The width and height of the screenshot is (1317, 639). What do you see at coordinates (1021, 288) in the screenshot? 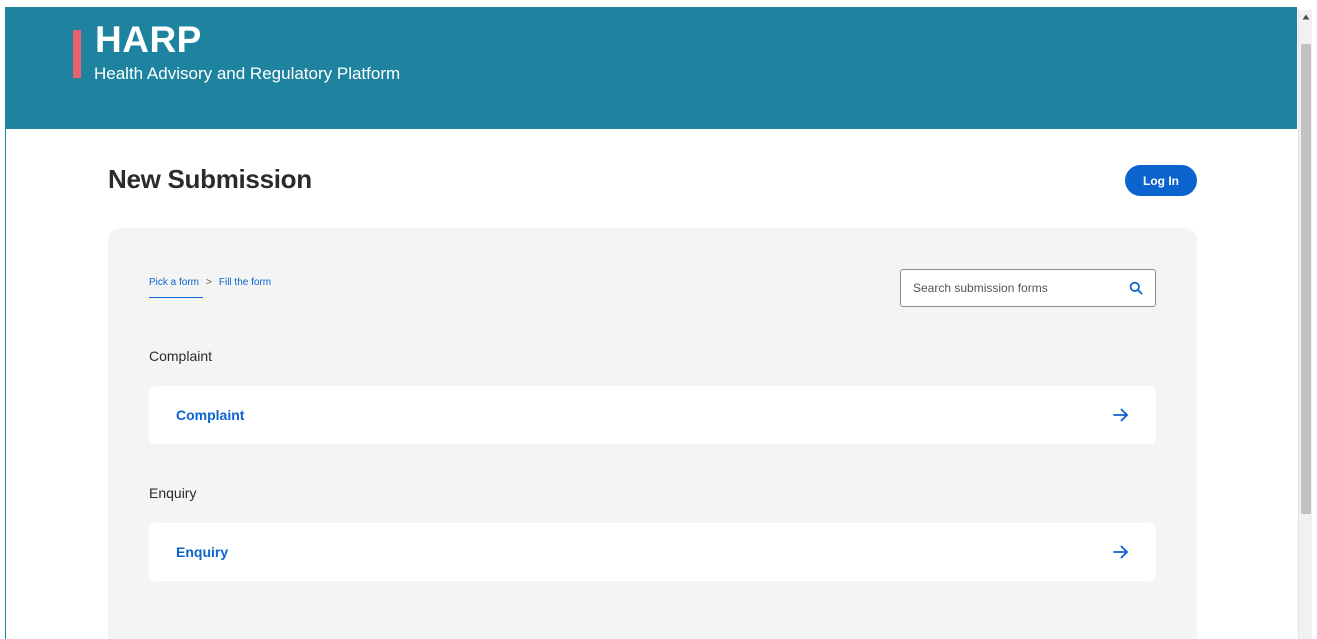
I see `search-input` at bounding box center [1021, 288].